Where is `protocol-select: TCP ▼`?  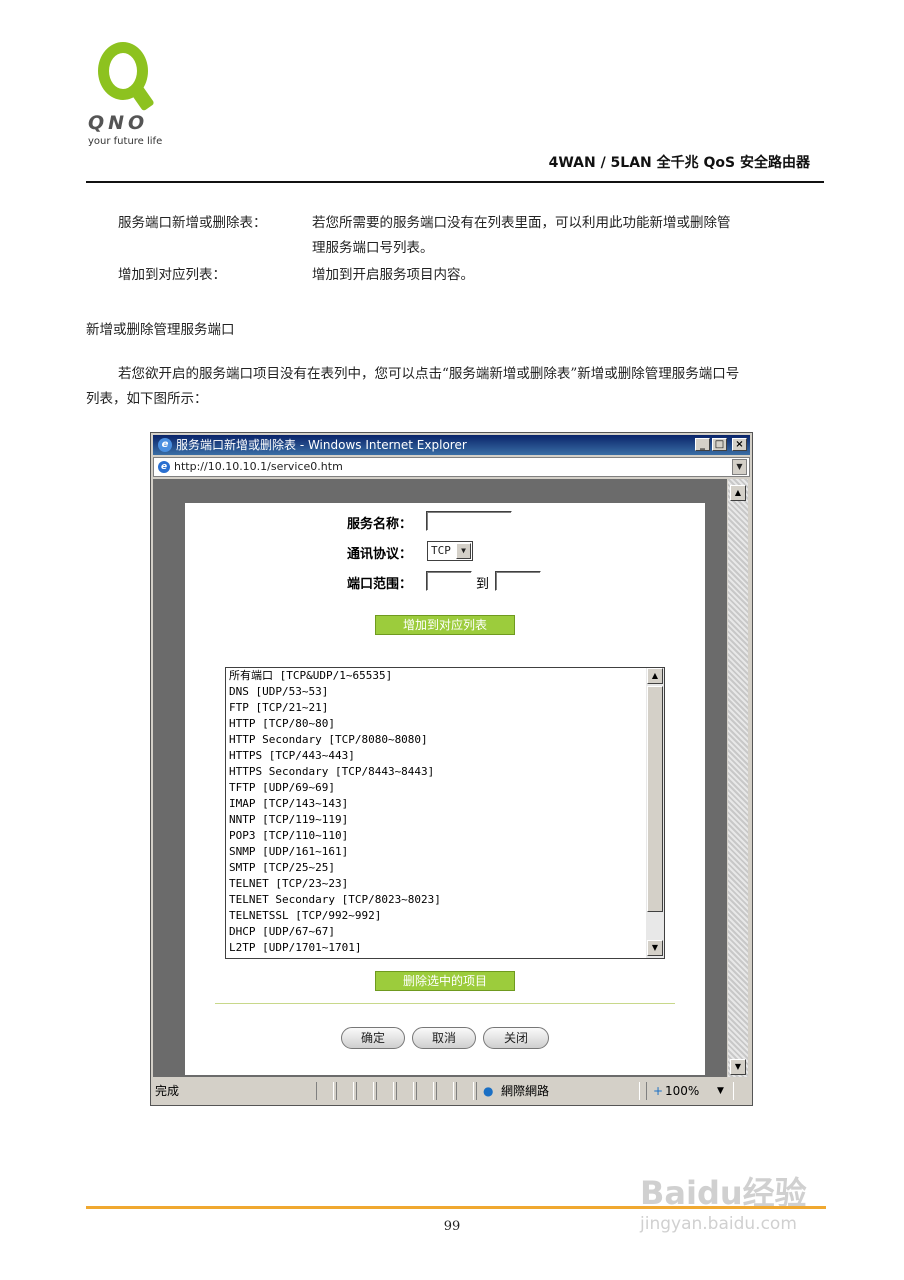
protocol-select: TCP ▼ is located at coordinates (450, 551).